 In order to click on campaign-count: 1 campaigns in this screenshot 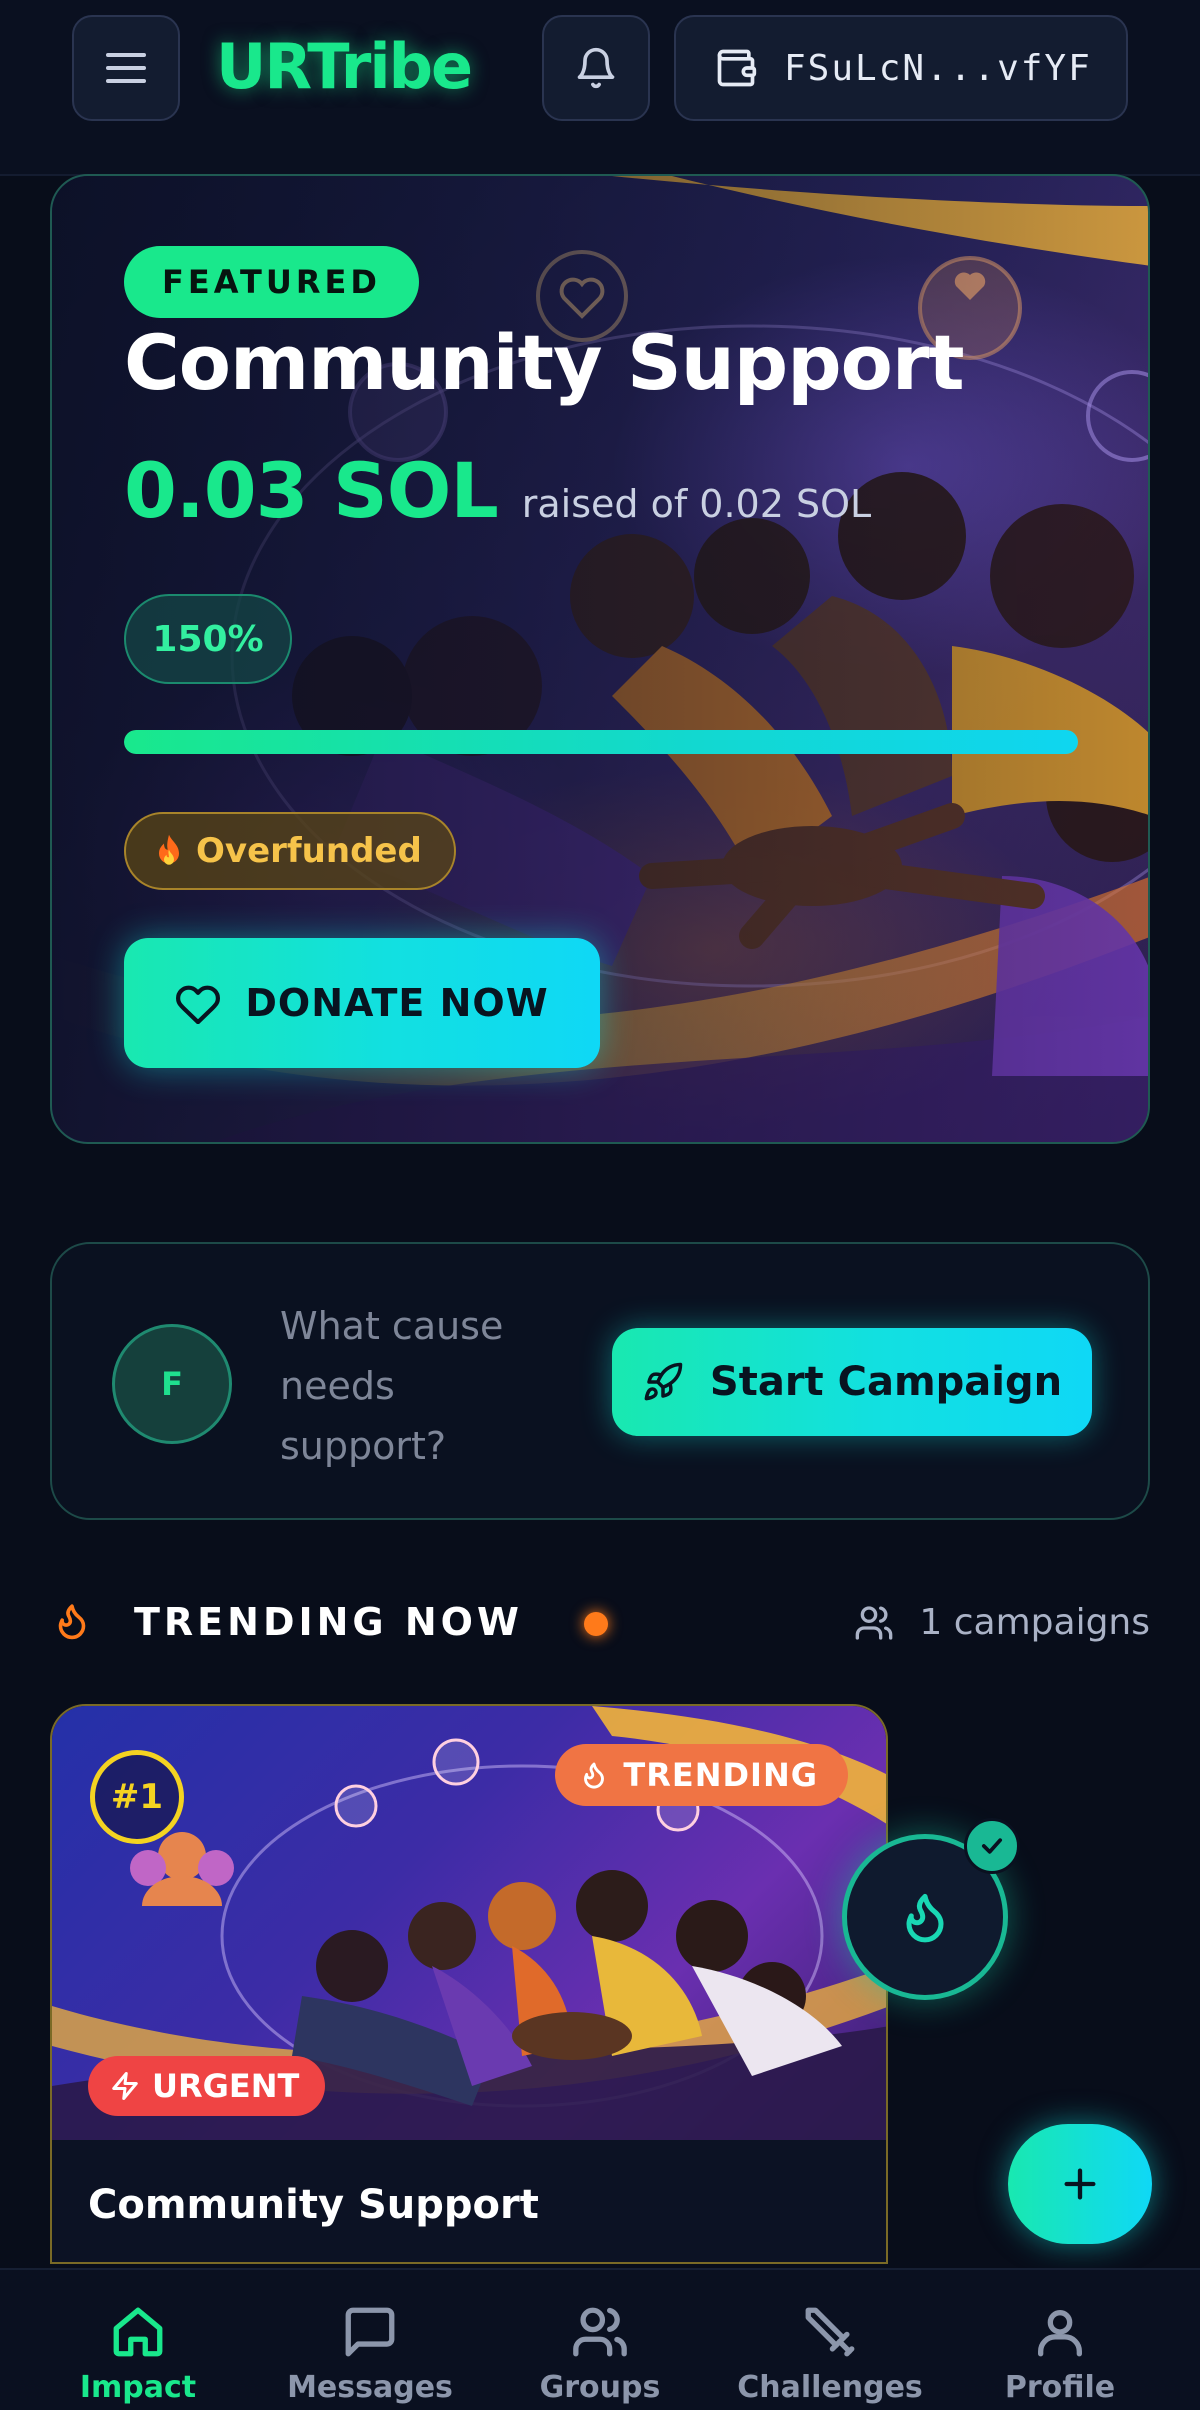, I will do `click(1001, 1622)`.